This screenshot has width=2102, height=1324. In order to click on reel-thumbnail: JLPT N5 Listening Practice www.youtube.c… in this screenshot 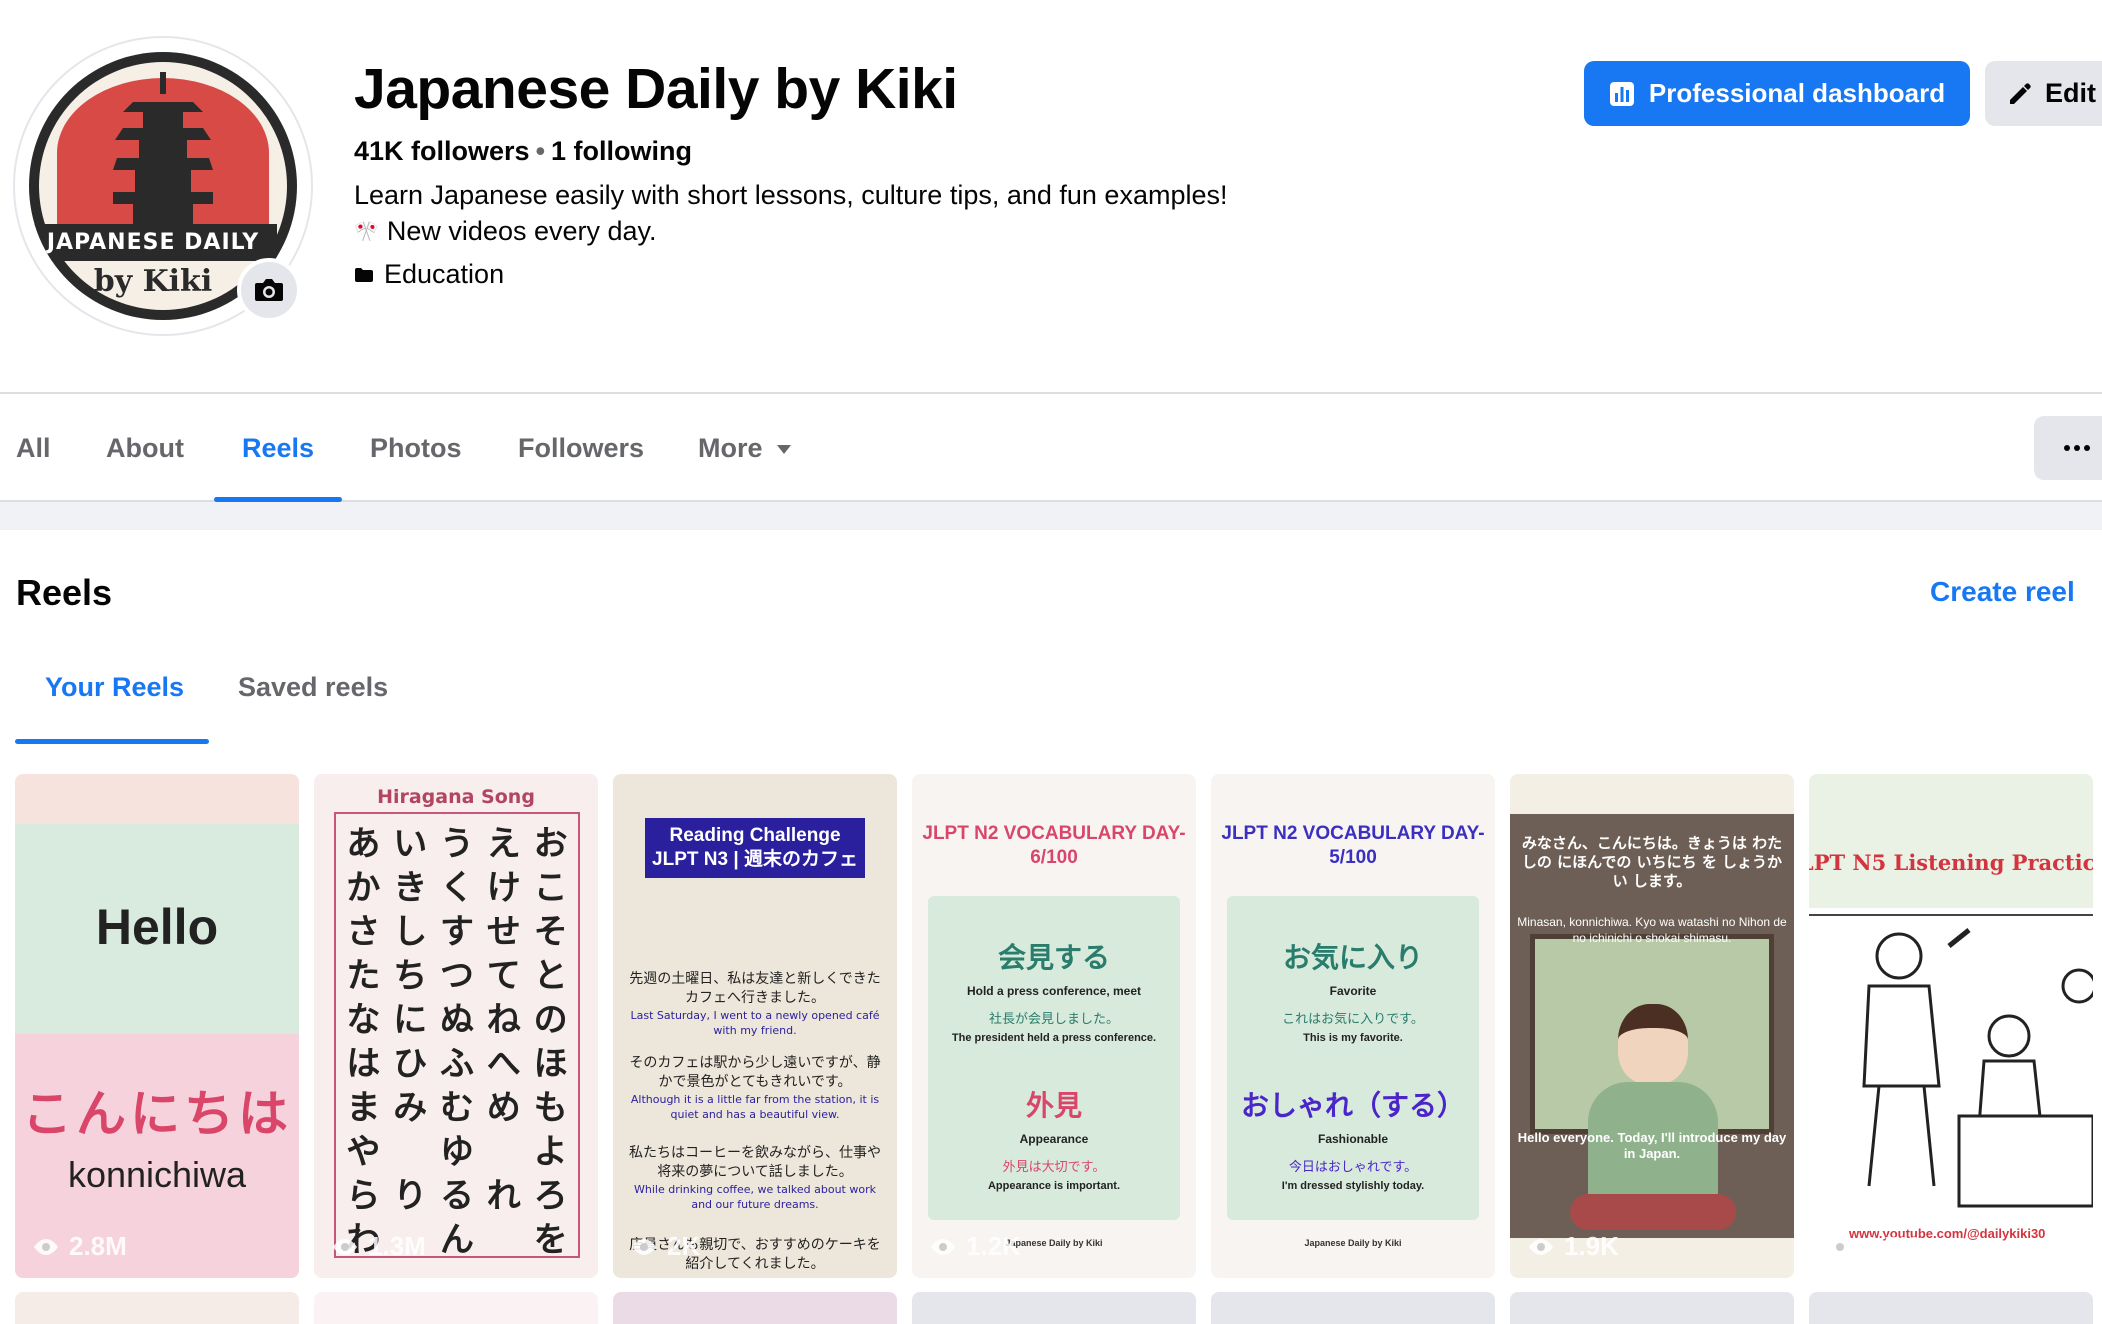, I will do `click(1951, 1026)`.